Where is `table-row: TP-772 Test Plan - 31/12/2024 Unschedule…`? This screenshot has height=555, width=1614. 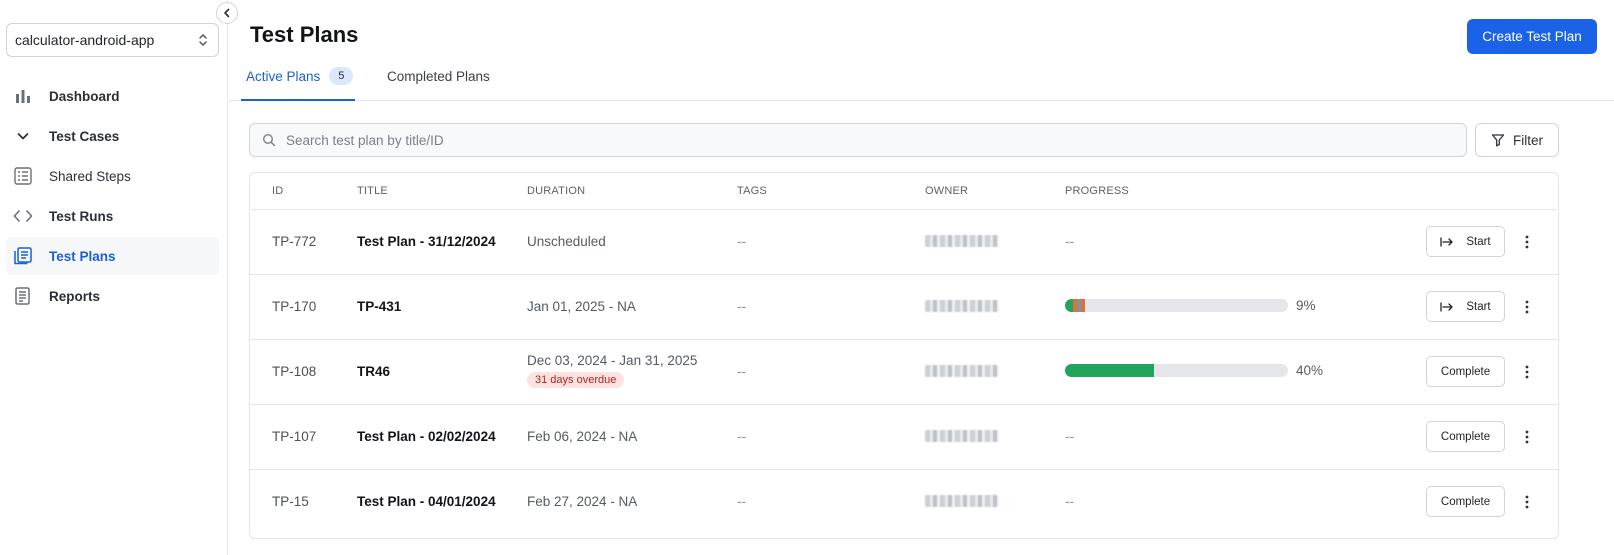
table-row: TP-772 Test Plan - 31/12/2024 Unschedule… is located at coordinates (904, 242).